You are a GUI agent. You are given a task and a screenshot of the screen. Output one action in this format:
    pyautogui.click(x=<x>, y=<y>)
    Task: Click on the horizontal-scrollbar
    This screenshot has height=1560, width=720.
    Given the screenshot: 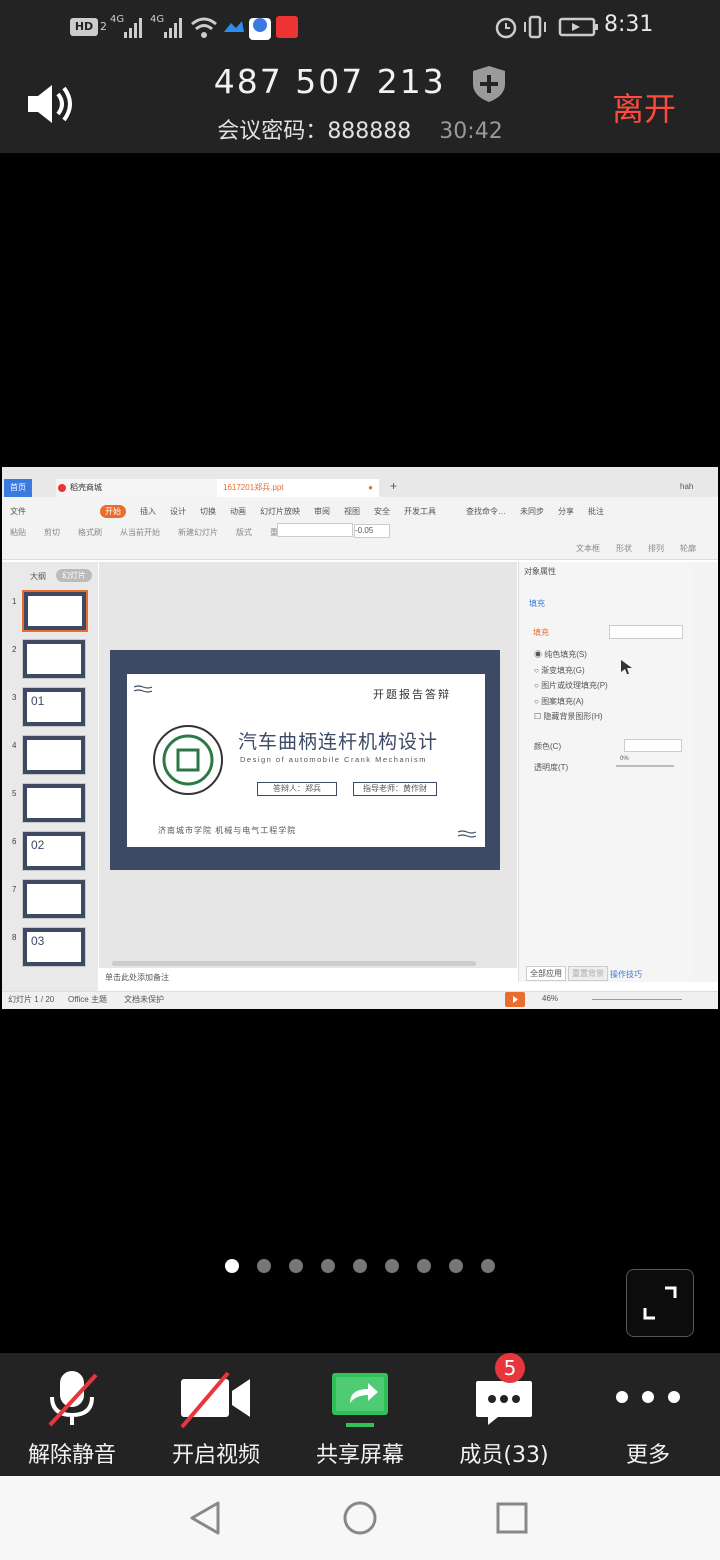 What is the action you would take?
    pyautogui.click(x=294, y=963)
    